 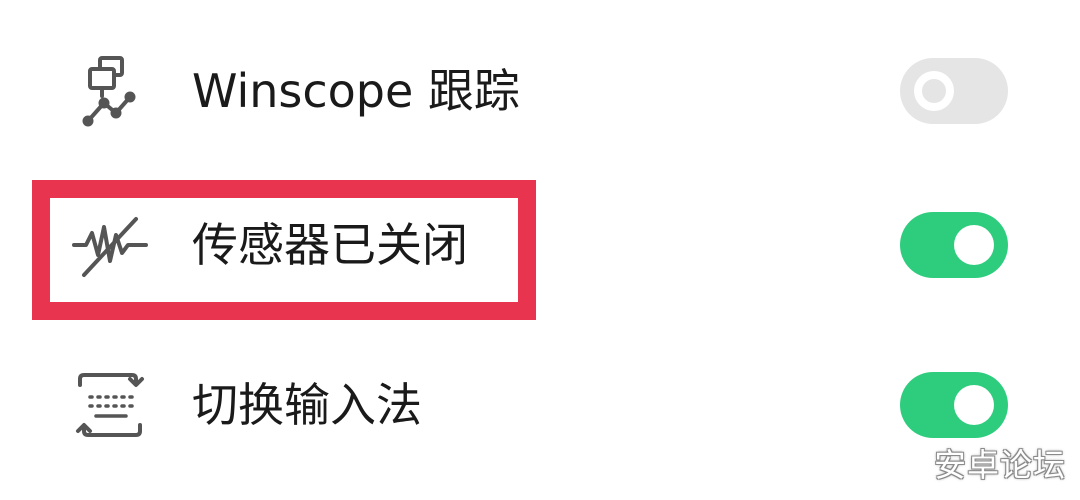 I want to click on winscope-trace-icon, so click(x=110, y=91).